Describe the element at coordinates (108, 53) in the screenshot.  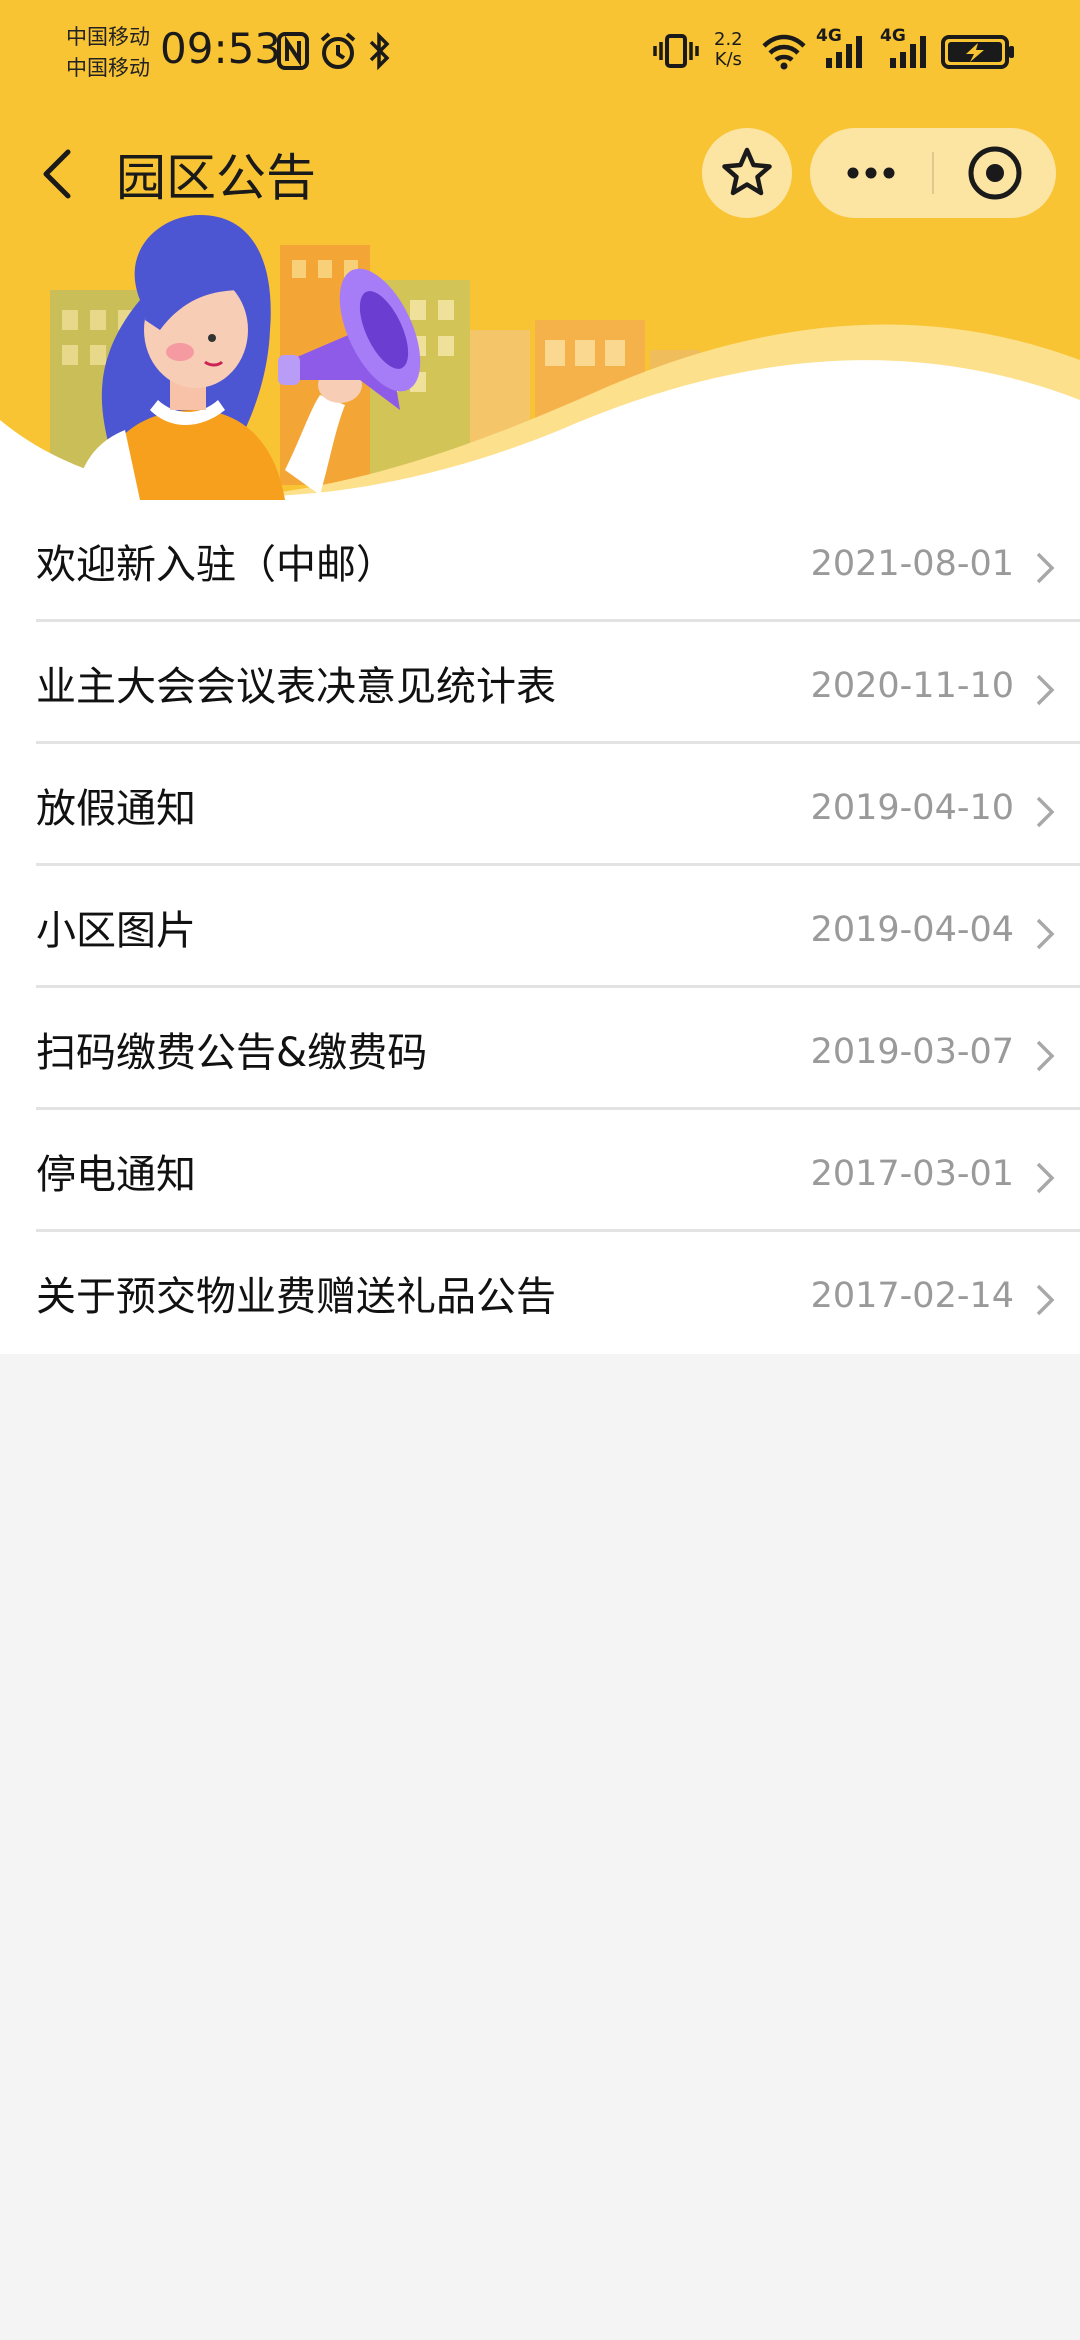
I see `carrier-info: 中国移动 中国移动` at that location.